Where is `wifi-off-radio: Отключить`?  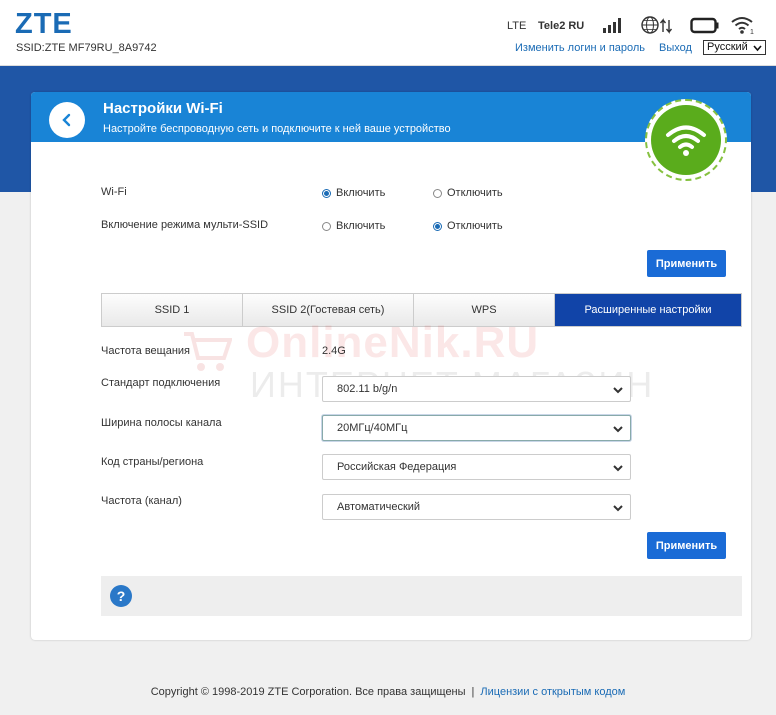 wifi-off-radio: Отключить is located at coordinates (468, 193).